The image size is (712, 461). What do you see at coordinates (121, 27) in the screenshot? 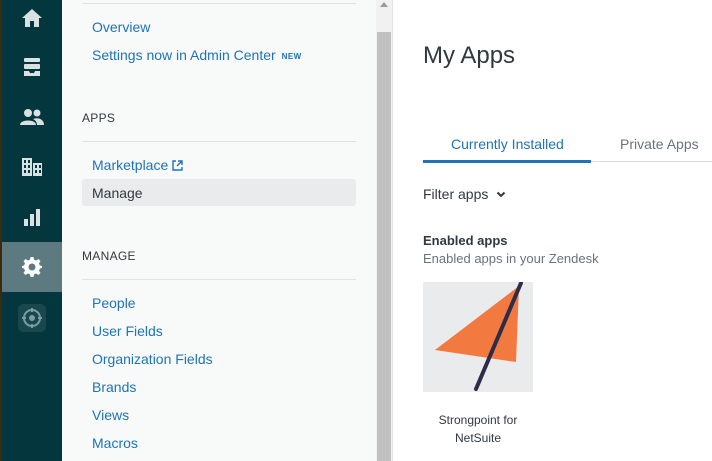
I see `sidebar-item-overview: Overview` at bounding box center [121, 27].